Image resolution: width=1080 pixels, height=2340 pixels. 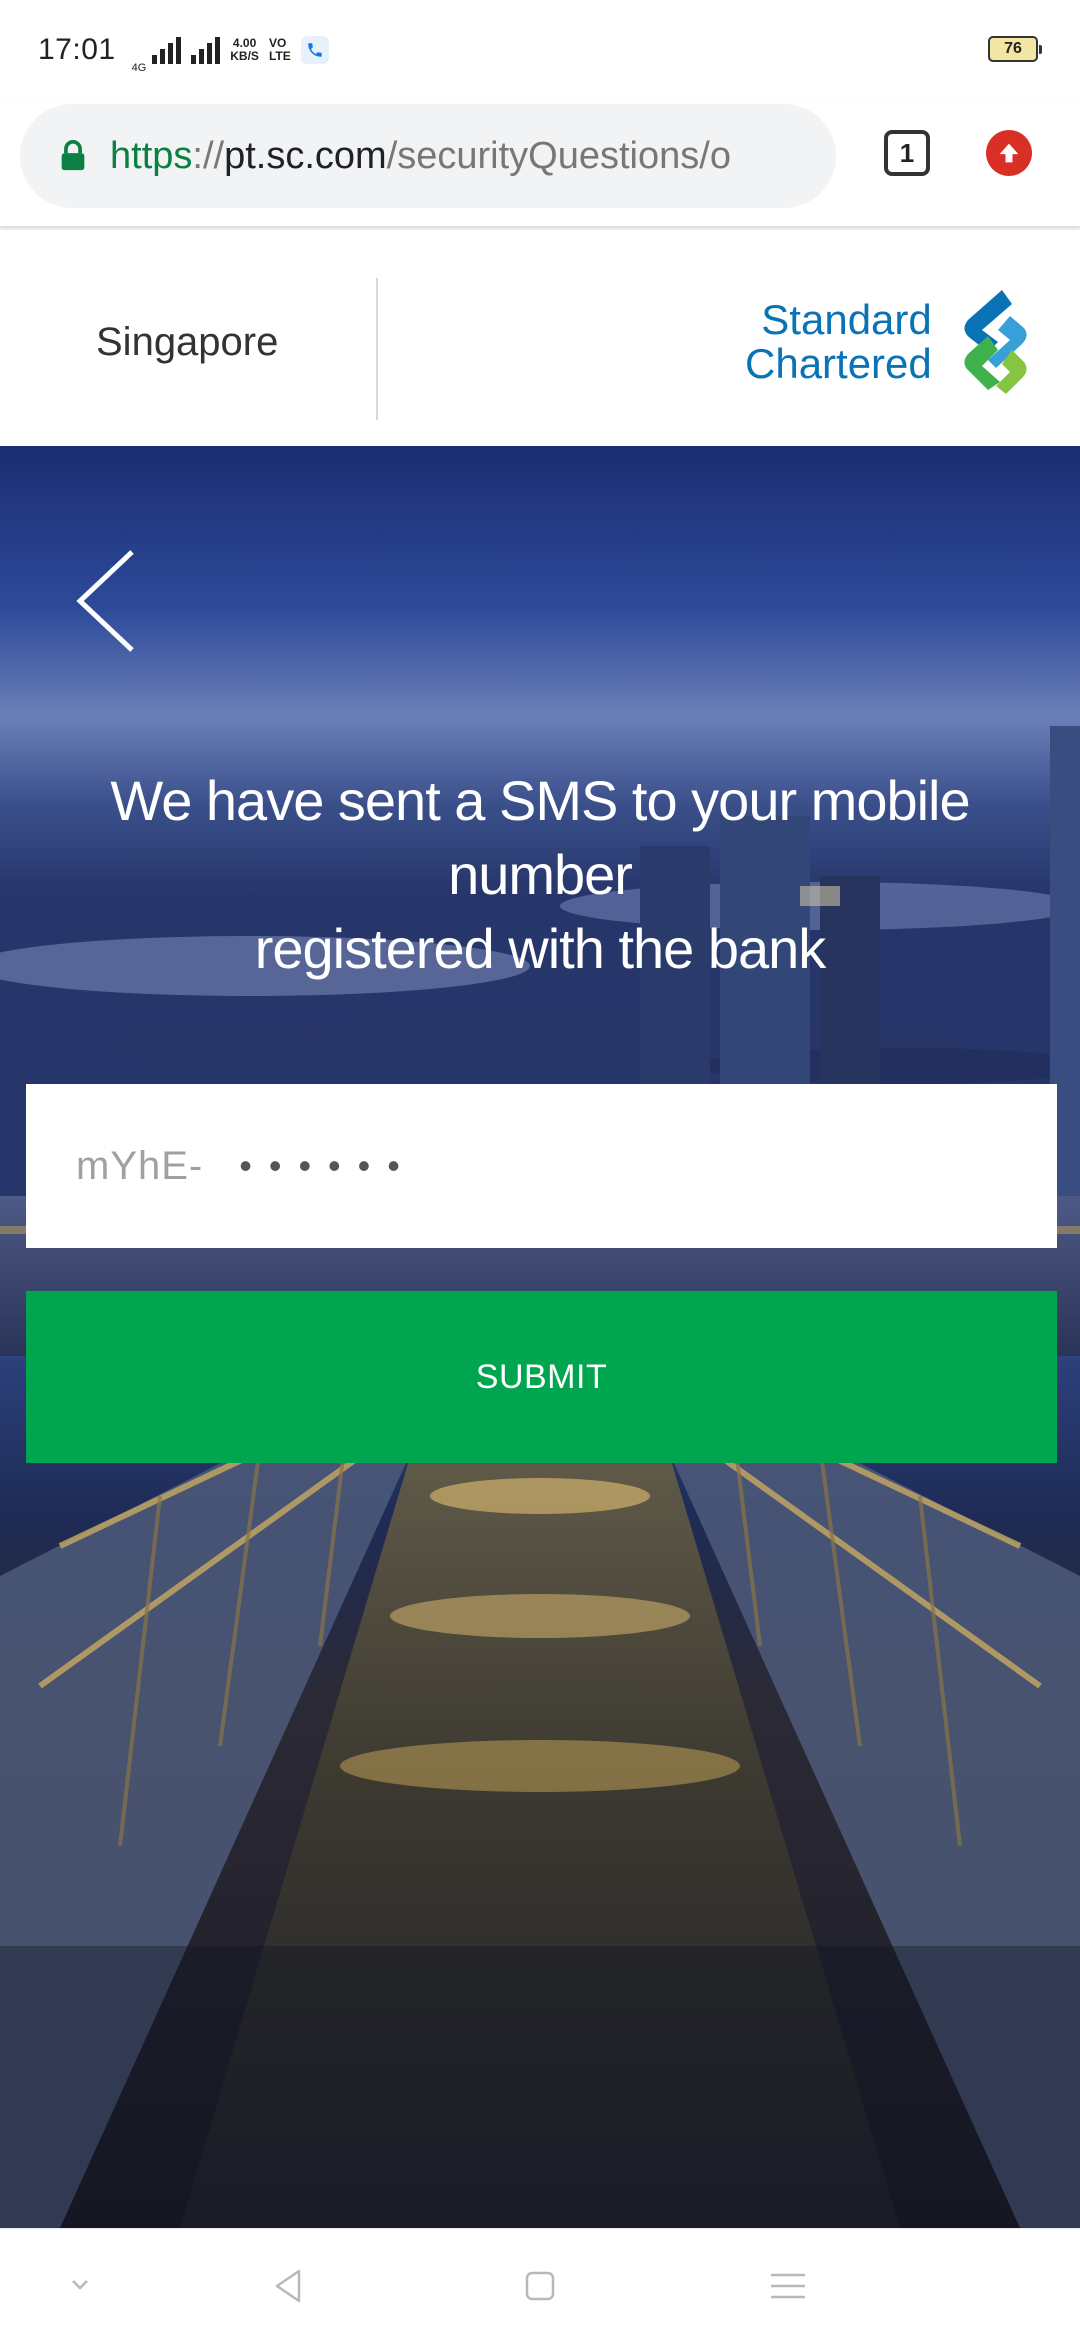 What do you see at coordinates (140, 1165) in the screenshot?
I see `otp-prefix: mYhE-` at bounding box center [140, 1165].